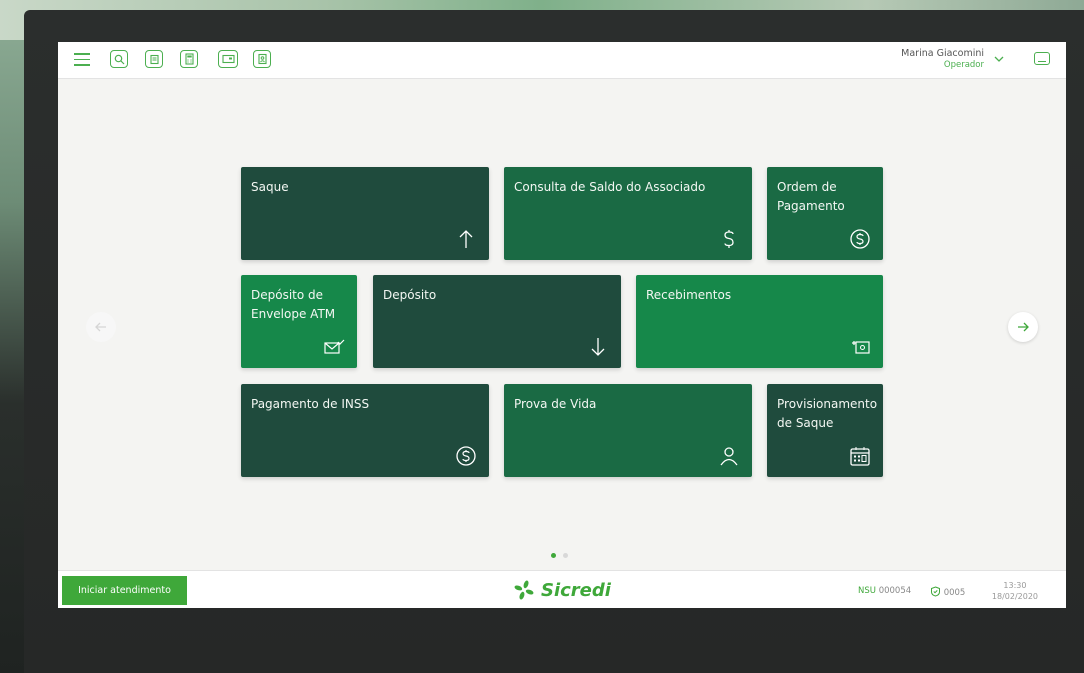 Image resolution: width=1084 pixels, height=673 pixels. Describe the element at coordinates (524, 590) in the screenshot. I see `sicredi-logo-icon` at that location.